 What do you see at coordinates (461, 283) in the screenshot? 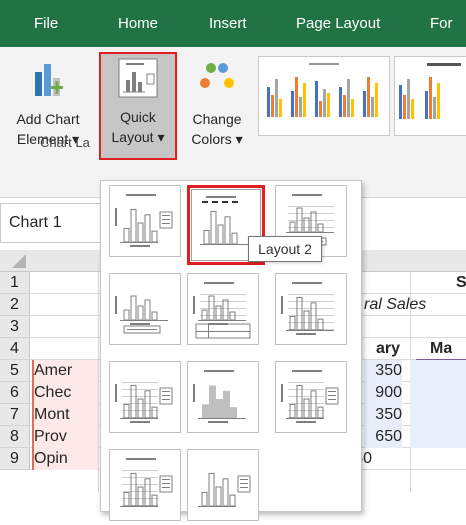
I see `cell-title: S` at bounding box center [461, 283].